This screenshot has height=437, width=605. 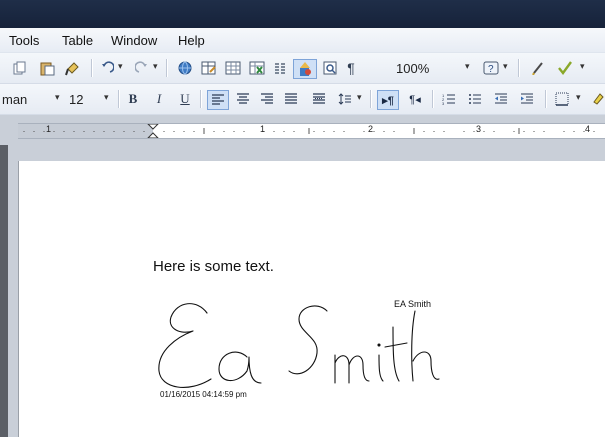 I want to click on handwritten-signature, so click(x=299, y=345).